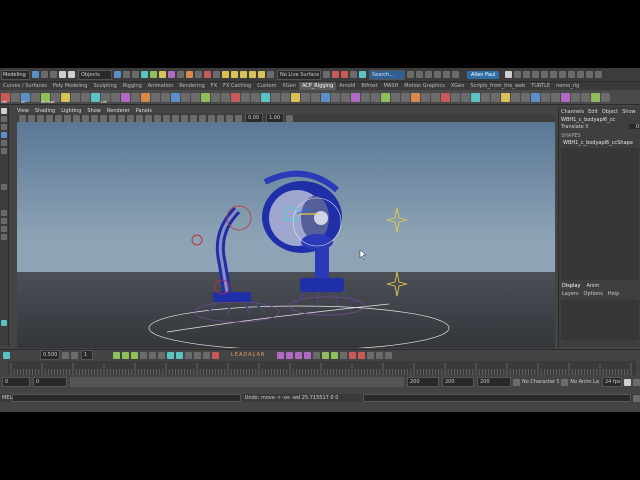 This screenshot has width=640, height=480. What do you see at coordinates (153, 74) in the screenshot?
I see `mask-joint-icon` at bounding box center [153, 74].